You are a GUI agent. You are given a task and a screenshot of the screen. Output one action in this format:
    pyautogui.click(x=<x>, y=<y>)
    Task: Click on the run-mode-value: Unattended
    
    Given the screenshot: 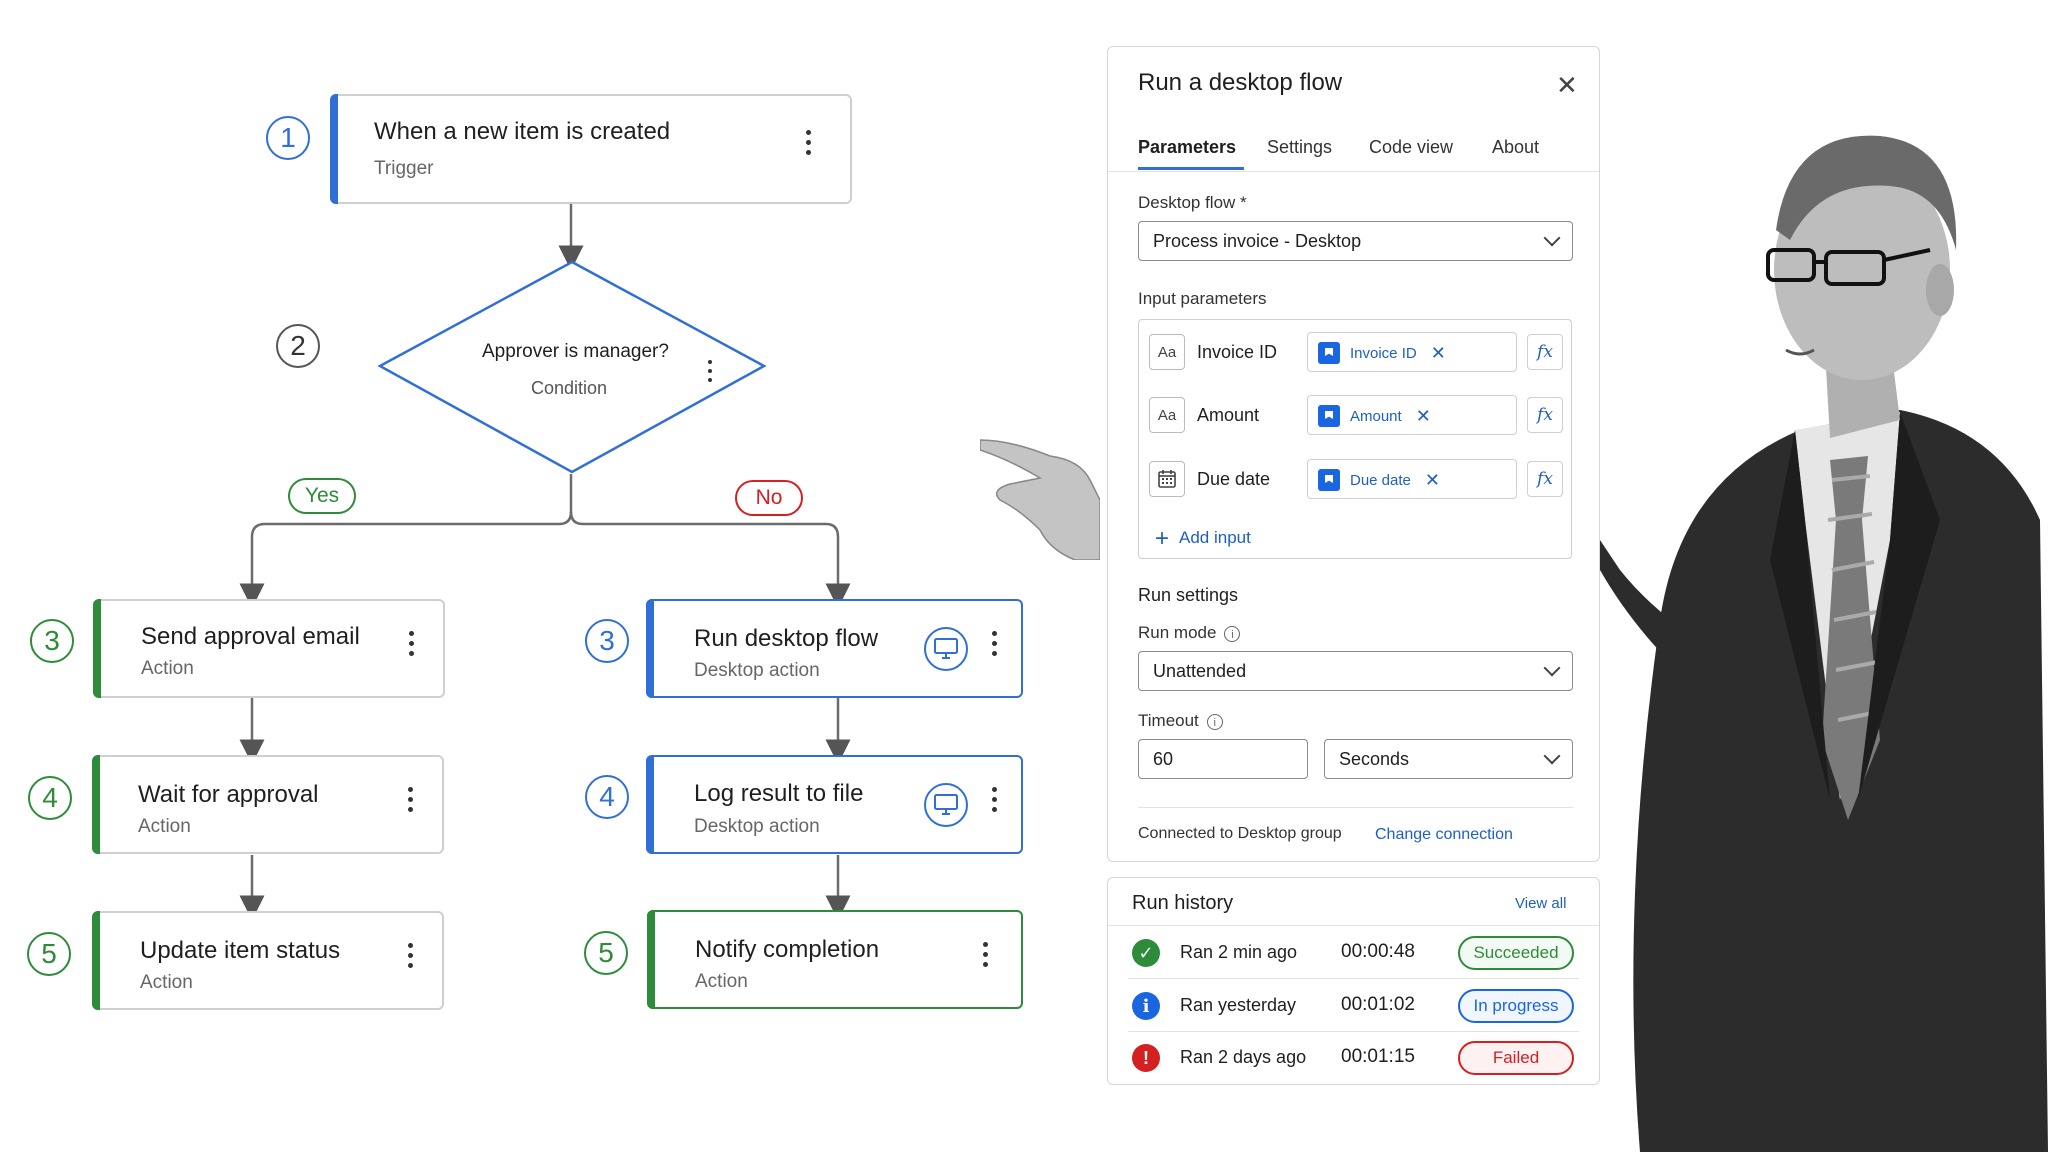 What is the action you would take?
    pyautogui.click(x=1200, y=671)
    